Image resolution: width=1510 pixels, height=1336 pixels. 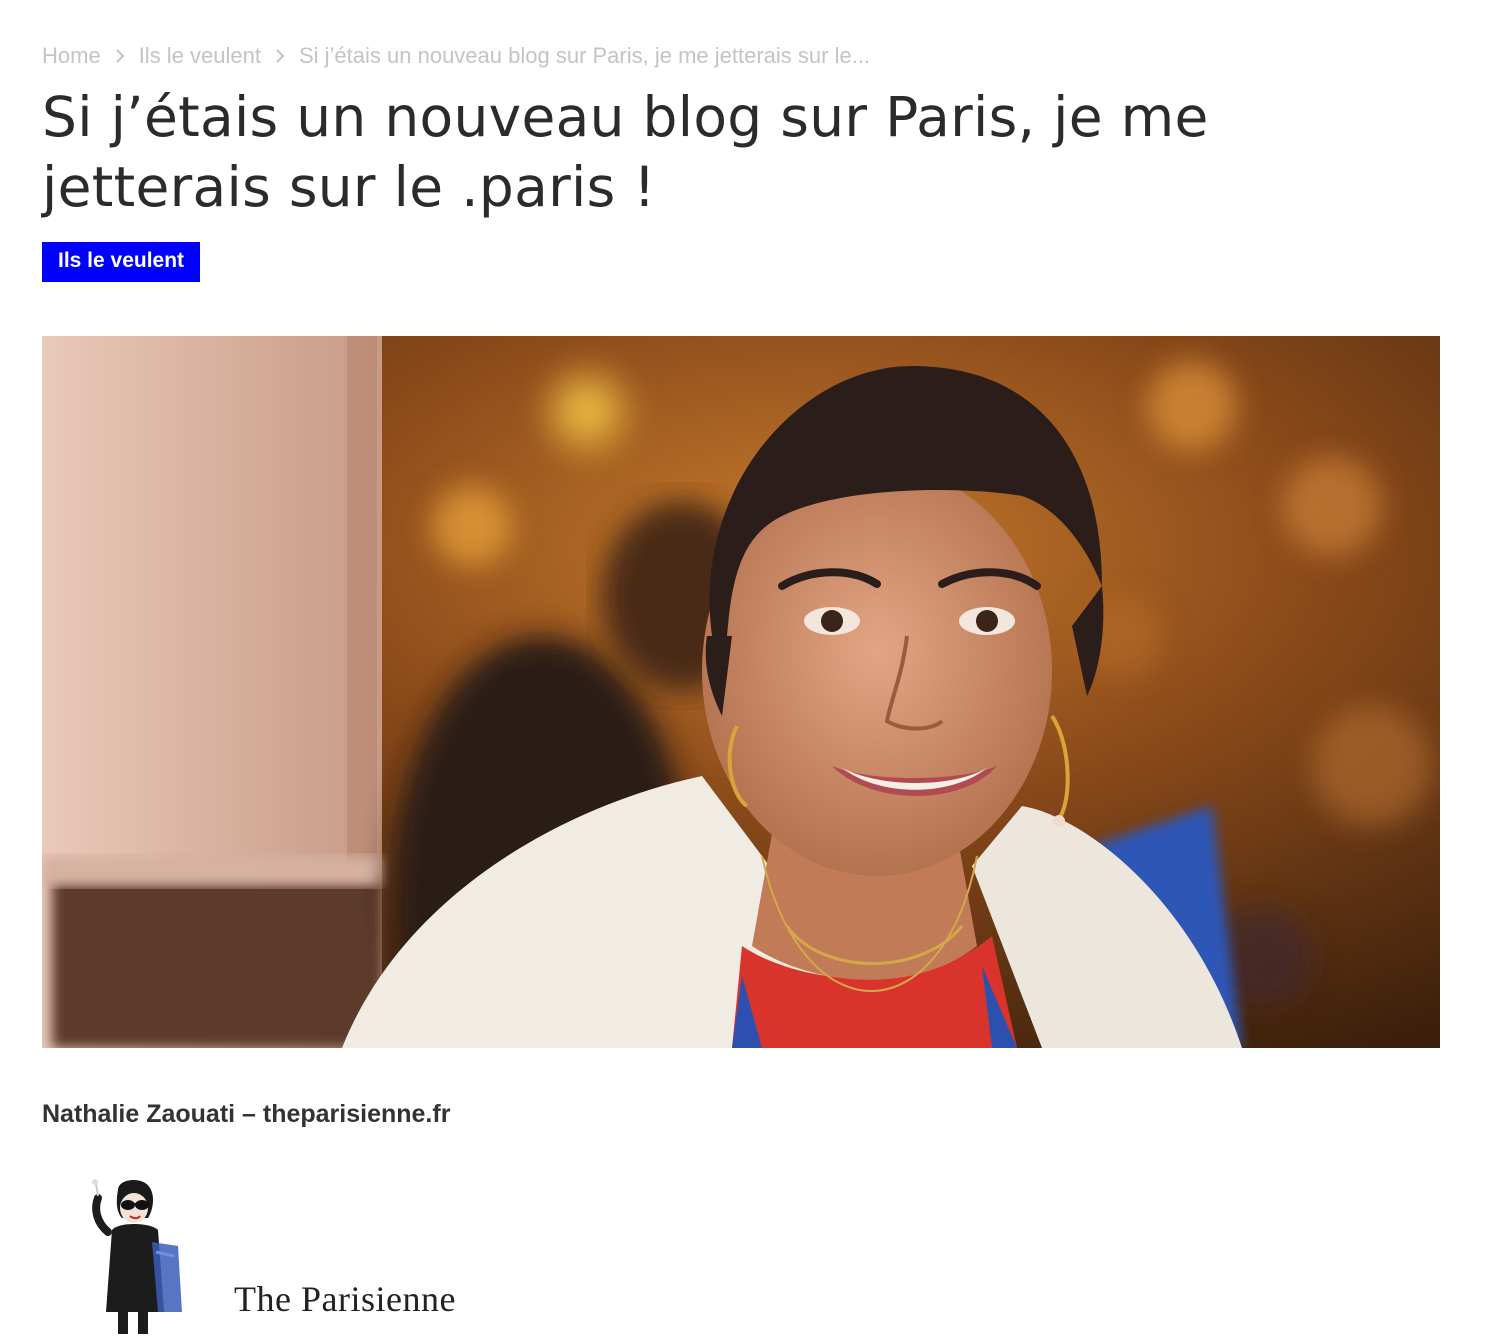 I want to click on breadcrumb-home-link: Home, so click(x=71, y=56).